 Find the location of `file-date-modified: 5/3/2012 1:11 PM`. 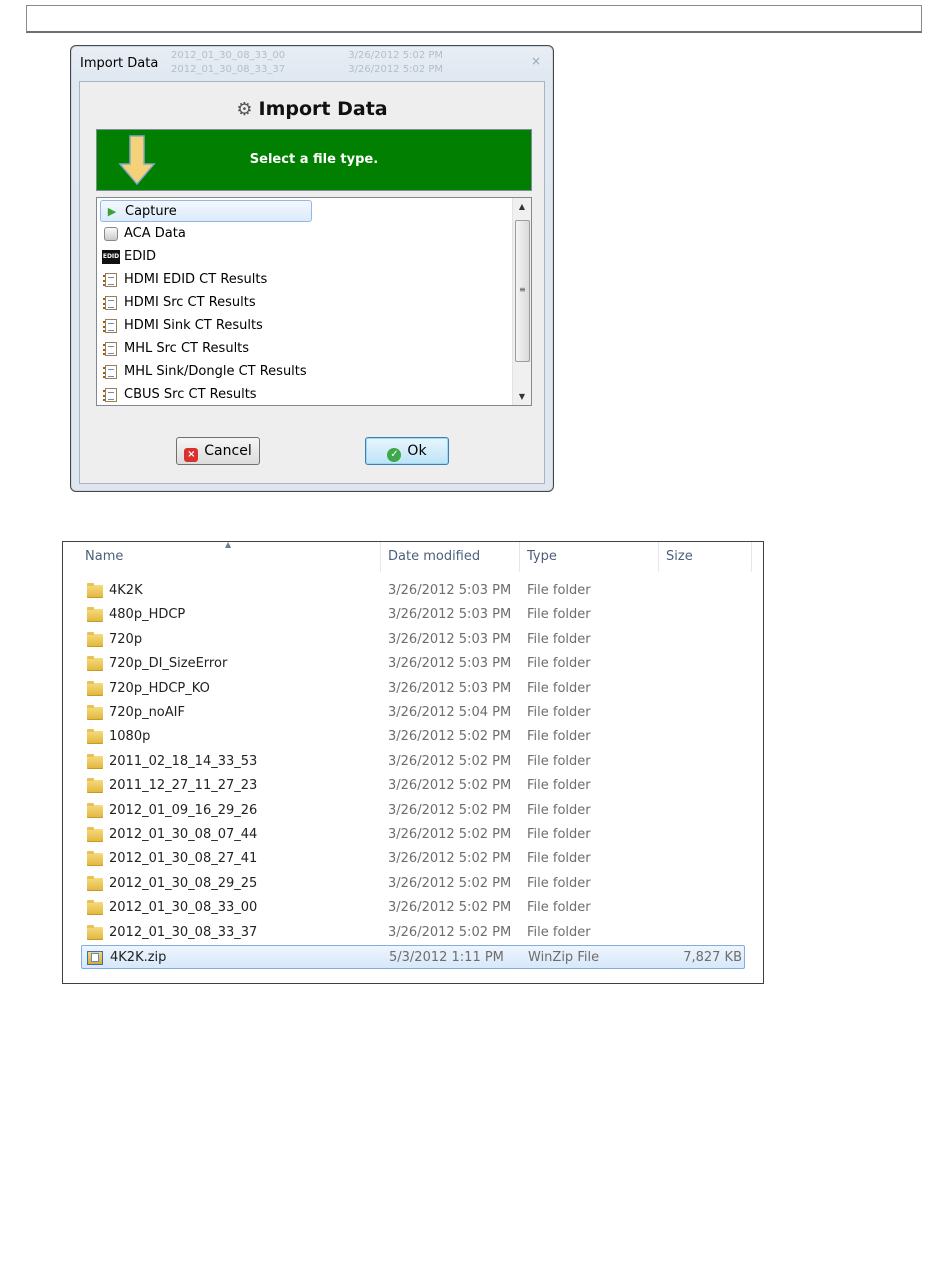

file-date-modified: 5/3/2012 1:11 PM is located at coordinates (446, 957).